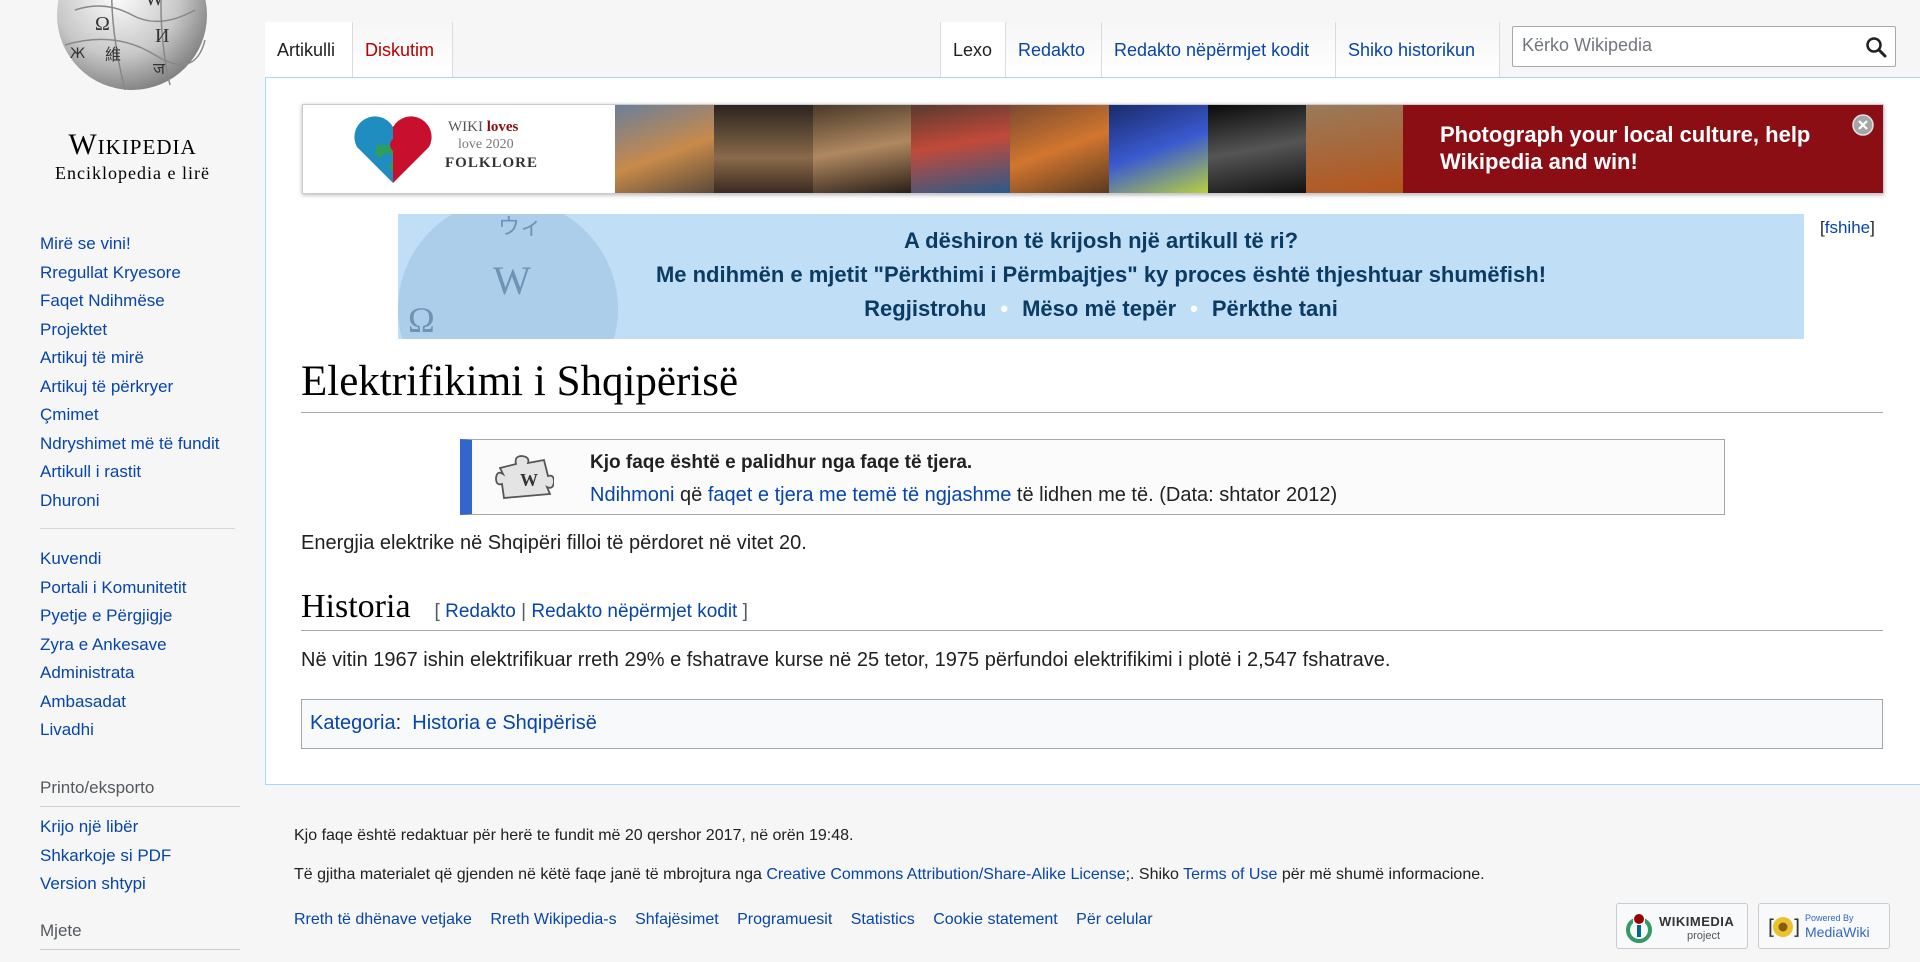  What do you see at coordinates (459, 149) in the screenshot?
I see `wiki-loves-folklore-logo: WIKI loves love 2020 FOLKLORE` at bounding box center [459, 149].